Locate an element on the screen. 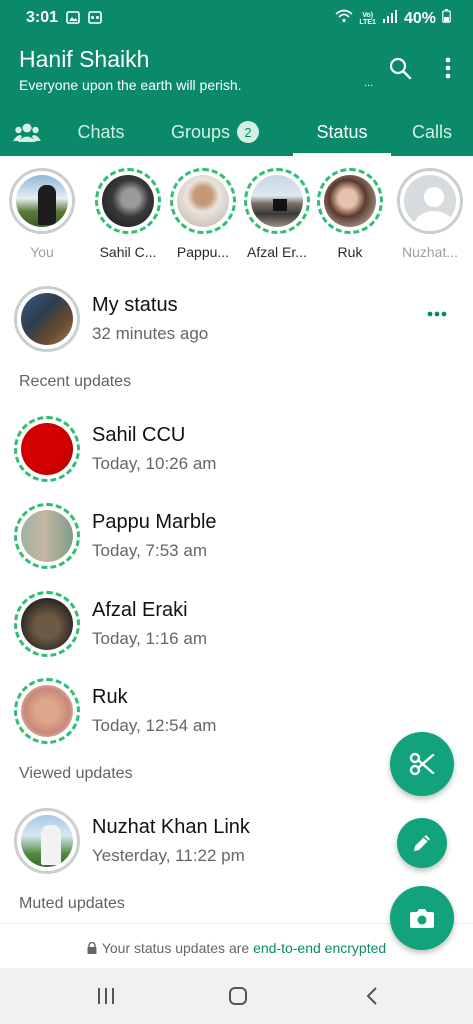 The height and width of the screenshot is (1024, 473). more-vertical-icon is located at coordinates (448, 68).